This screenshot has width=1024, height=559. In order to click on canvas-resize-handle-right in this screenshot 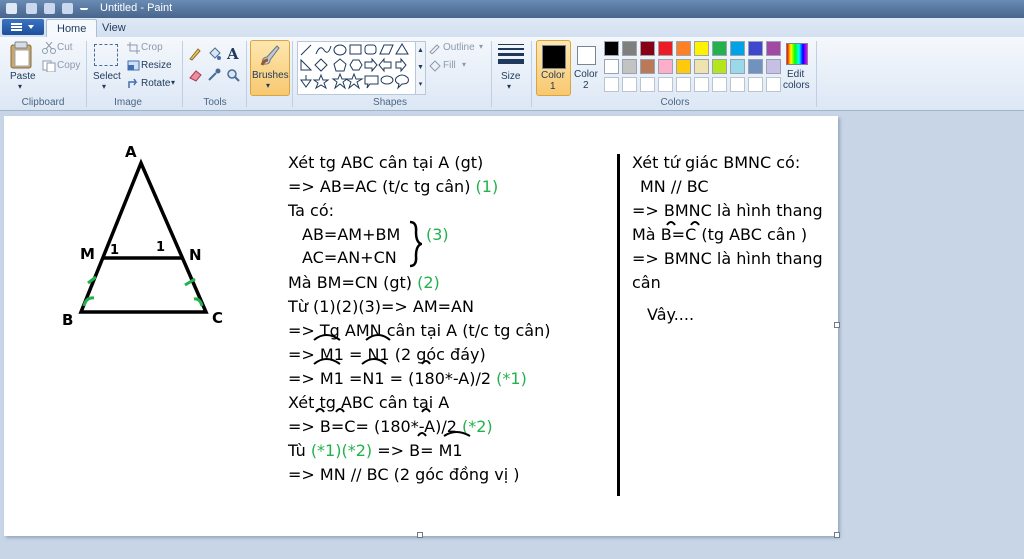, I will do `click(837, 325)`.